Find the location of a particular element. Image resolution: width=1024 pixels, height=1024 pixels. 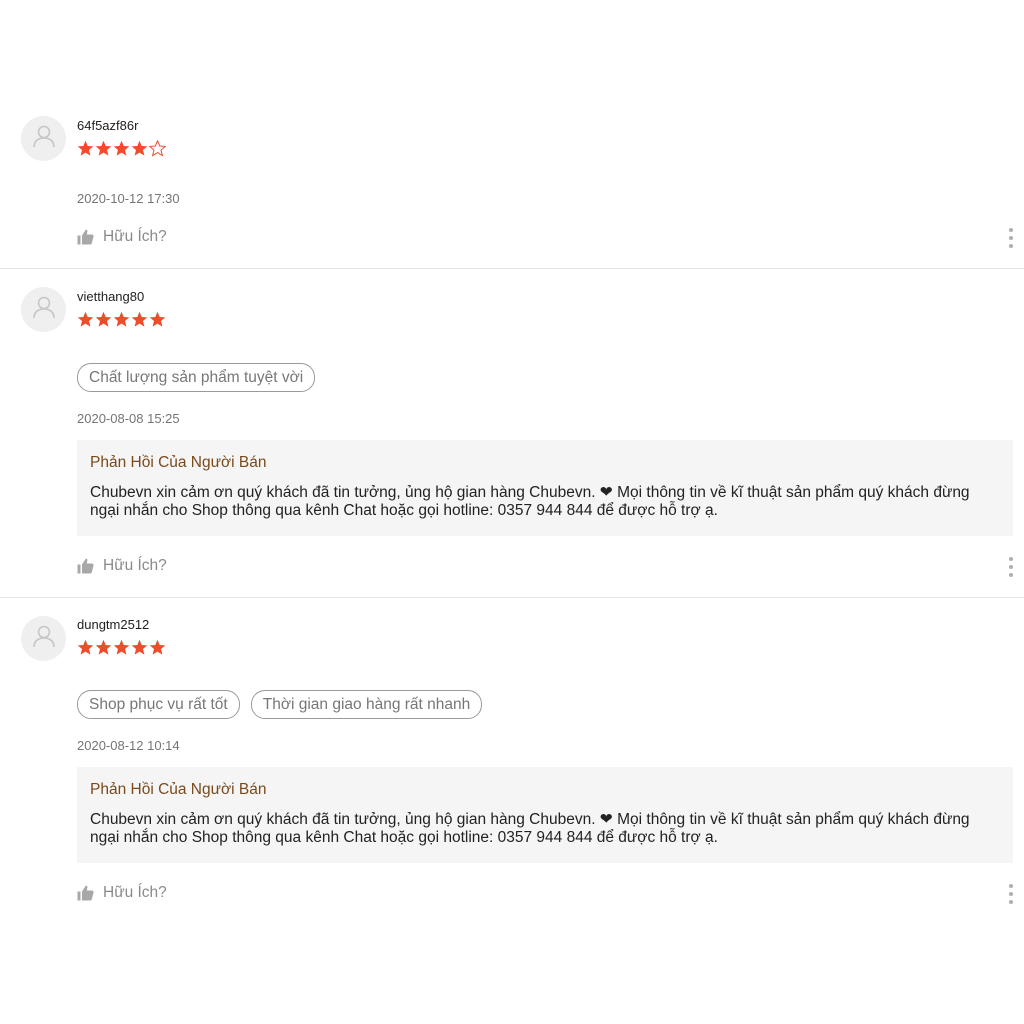

review-tags: Chất lượng sản phẩm tuyệt vời is located at coordinates (196, 377).